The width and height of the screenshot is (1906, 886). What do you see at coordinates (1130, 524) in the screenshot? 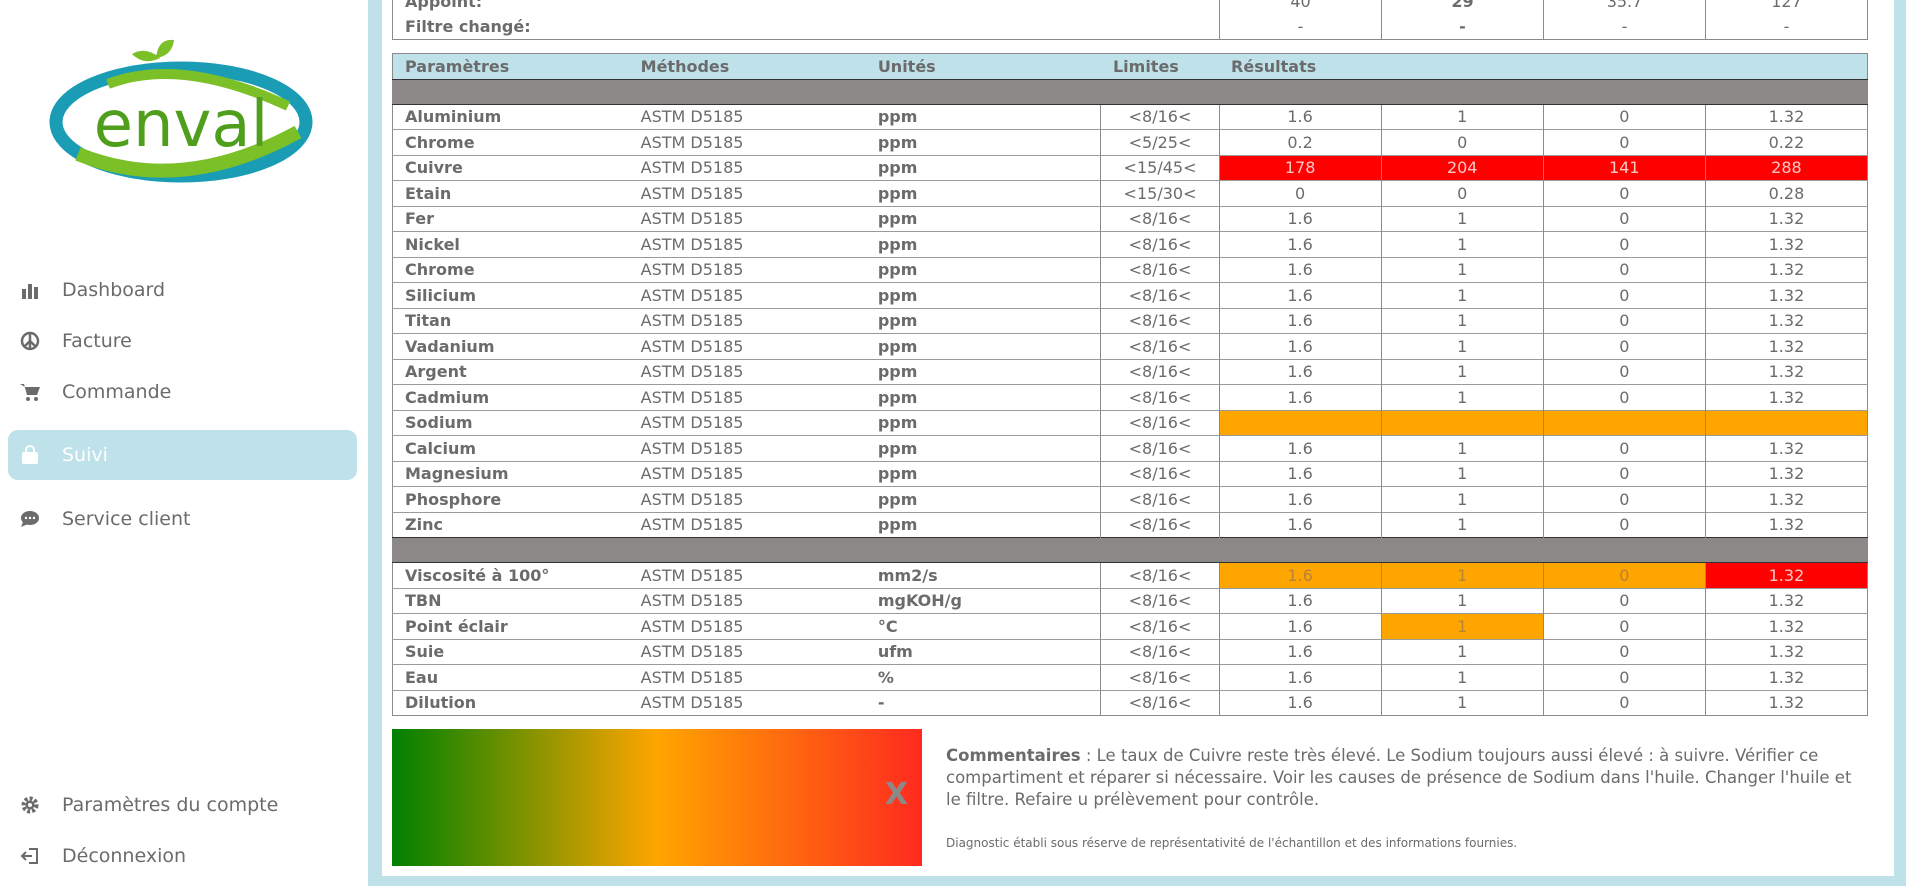
I see `table-row: Zinc ASTM D5185 ppm <8/16< 1.6 1 0 1.32` at bounding box center [1130, 524].